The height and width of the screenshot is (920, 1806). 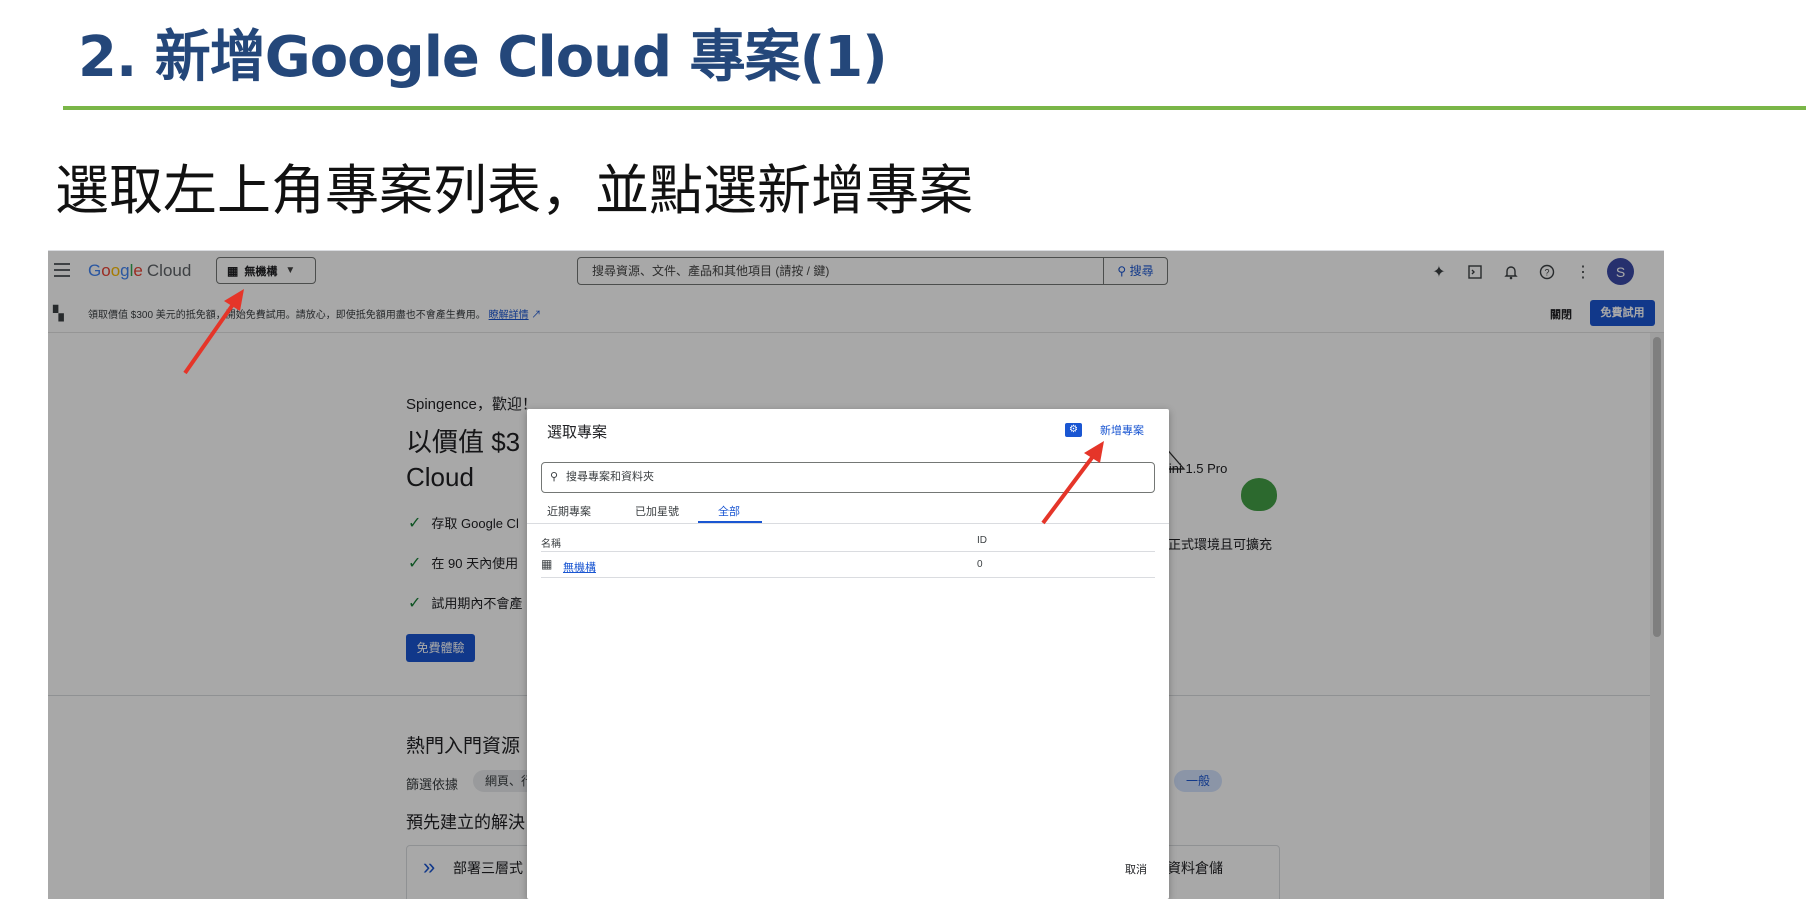 I want to click on column-header-id: ID, so click(x=982, y=540).